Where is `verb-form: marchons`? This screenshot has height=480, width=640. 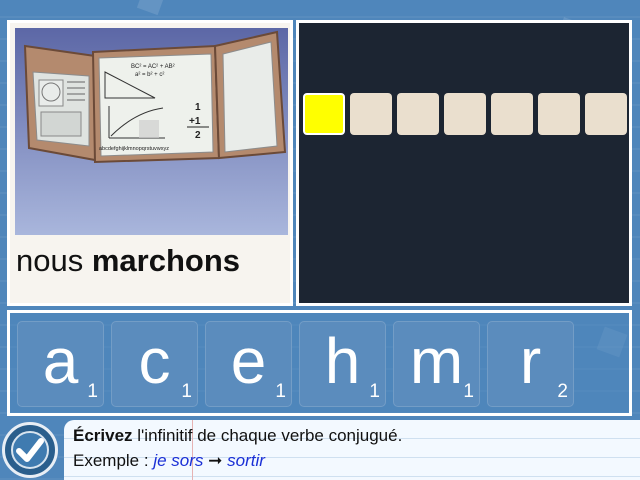 verb-form: marchons is located at coordinates (166, 260).